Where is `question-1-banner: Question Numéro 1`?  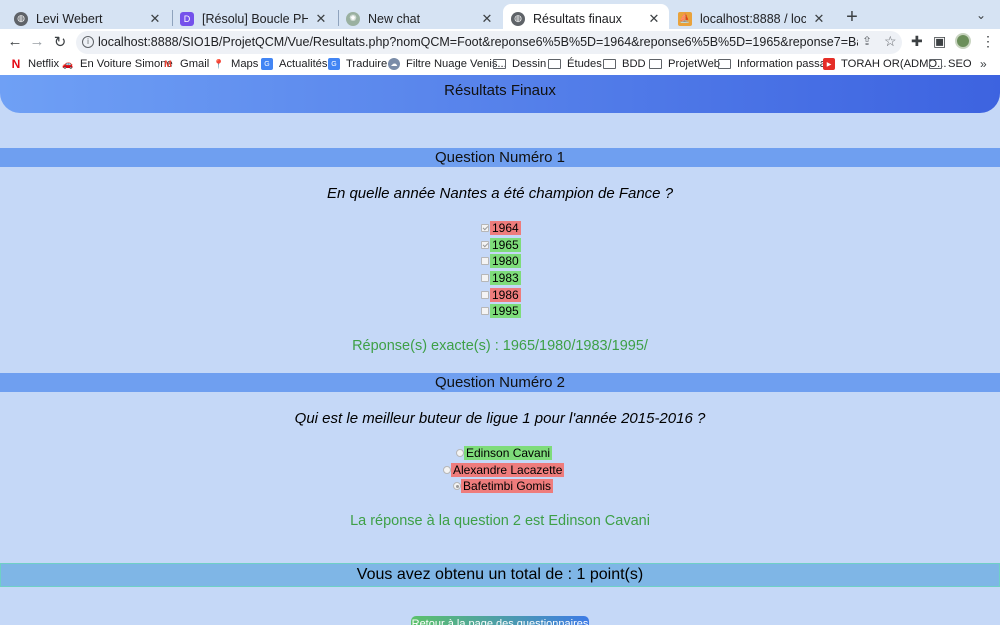 question-1-banner: Question Numéro 1 is located at coordinates (500, 157).